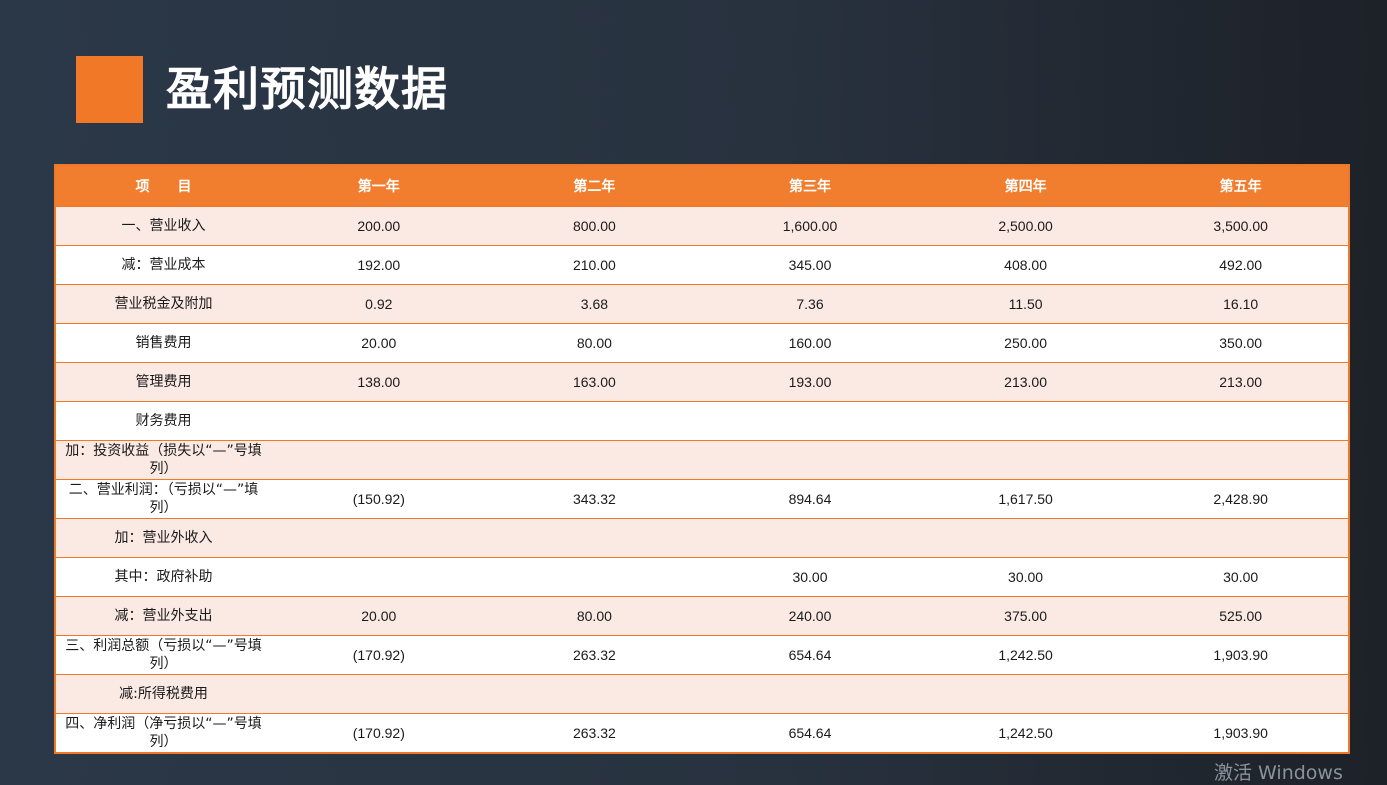 The width and height of the screenshot is (1387, 785). What do you see at coordinates (1025, 186) in the screenshot?
I see `header-year-4: 第四年` at bounding box center [1025, 186].